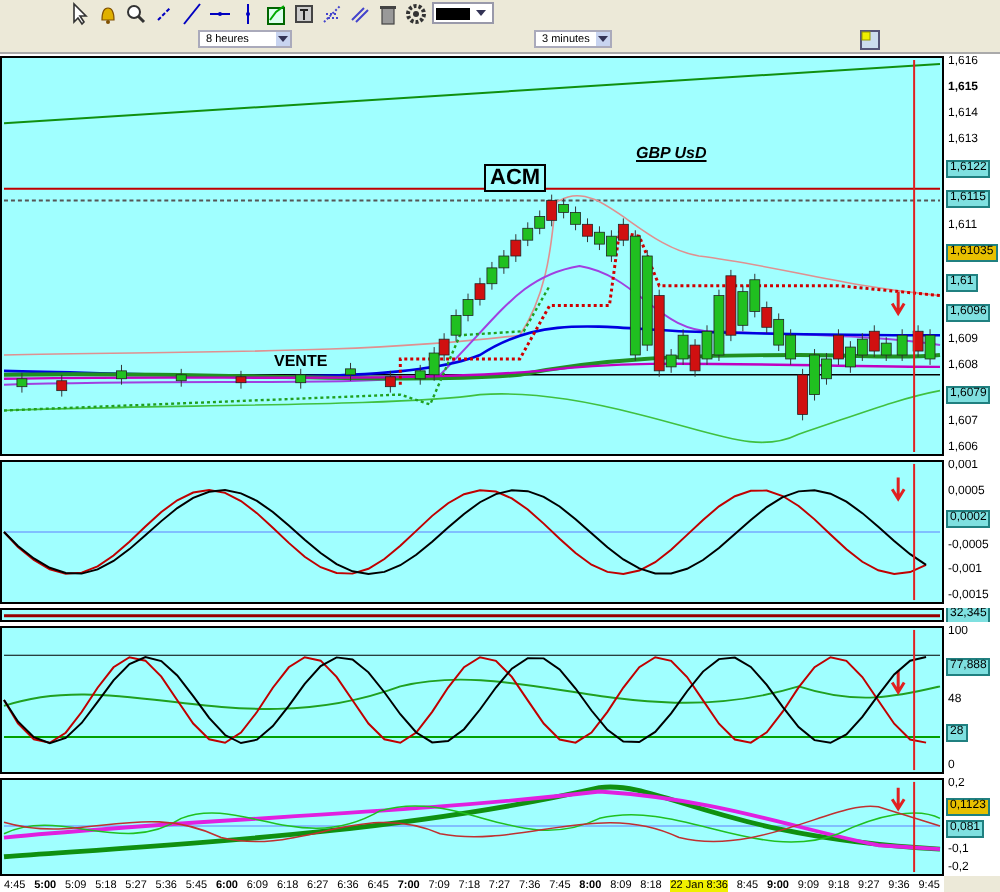 This screenshot has height=892, width=1000. I want to click on bell-icon, so click(108, 13).